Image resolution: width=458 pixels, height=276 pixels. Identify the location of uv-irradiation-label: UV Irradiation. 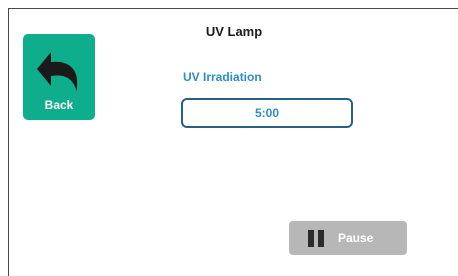
(222, 77).